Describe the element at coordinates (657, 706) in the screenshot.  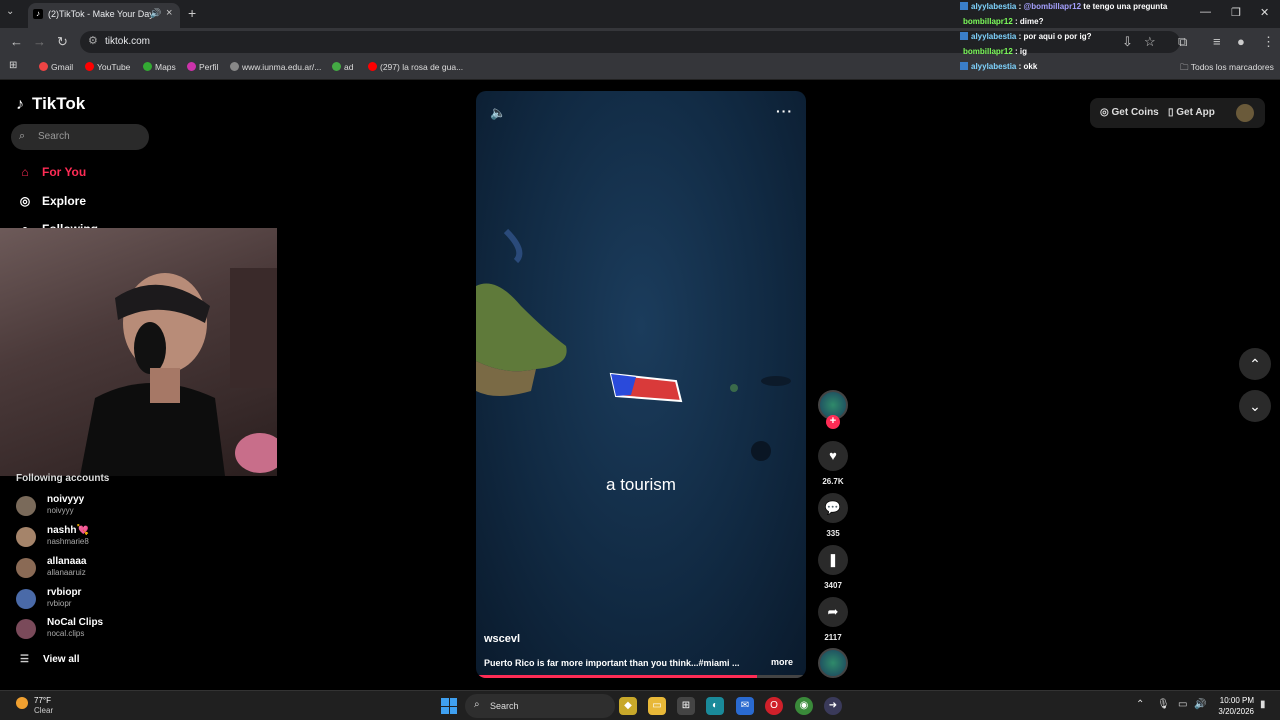
I see `file-explorer-icon: ▭` at that location.